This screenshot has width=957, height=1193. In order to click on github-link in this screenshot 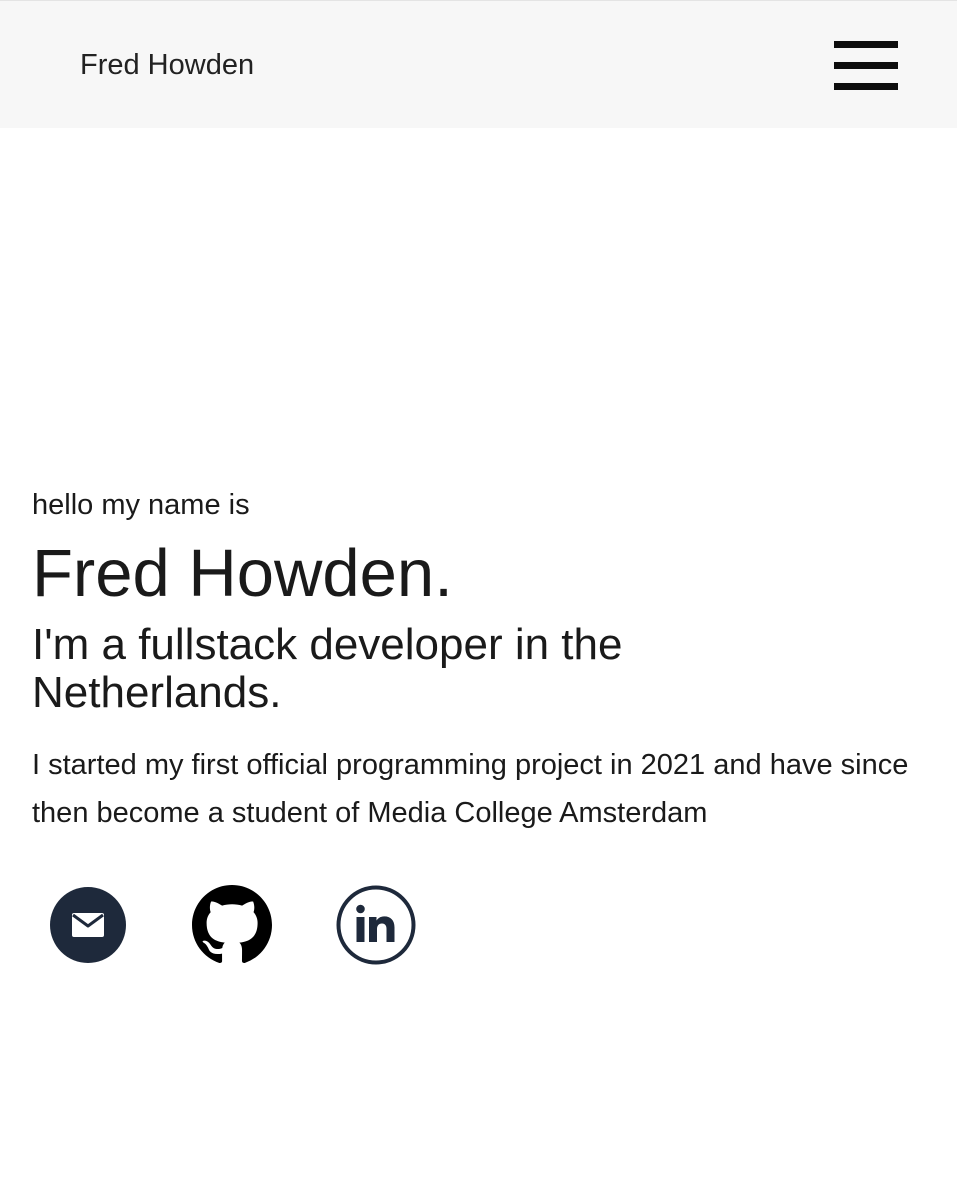, I will do `click(232, 925)`.